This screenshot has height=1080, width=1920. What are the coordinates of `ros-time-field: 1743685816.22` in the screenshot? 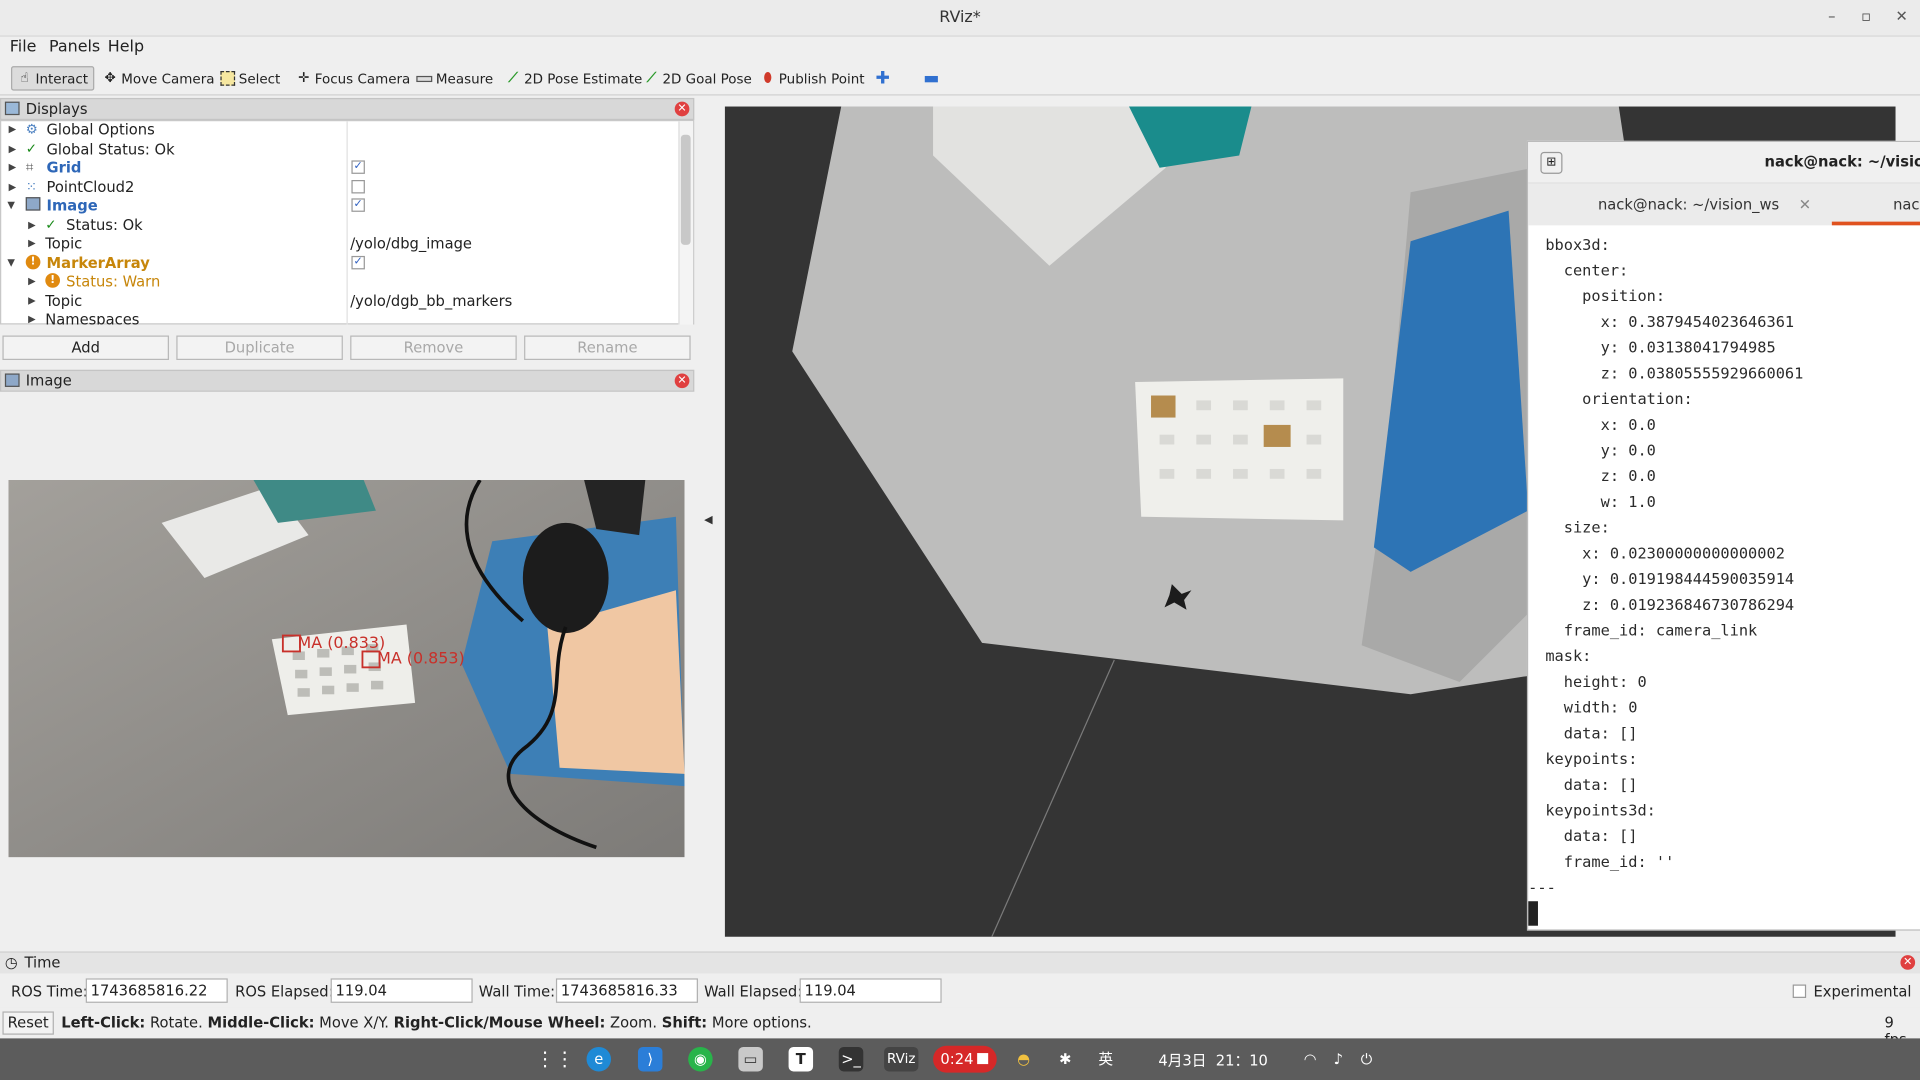 It's located at (156, 990).